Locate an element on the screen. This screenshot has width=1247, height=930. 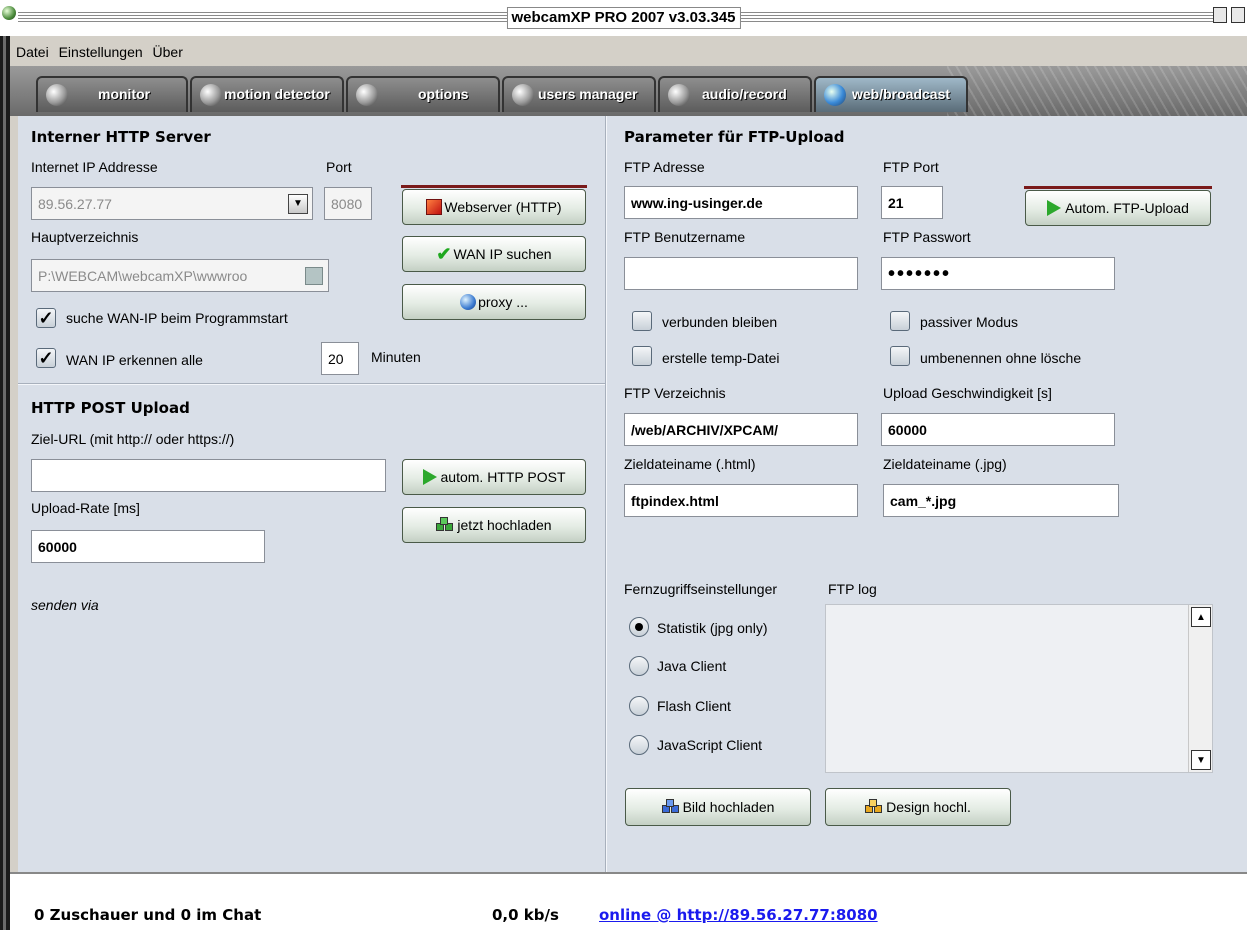
menu-bar: Datei Einstellungen Über is located at coordinates (628, 51).